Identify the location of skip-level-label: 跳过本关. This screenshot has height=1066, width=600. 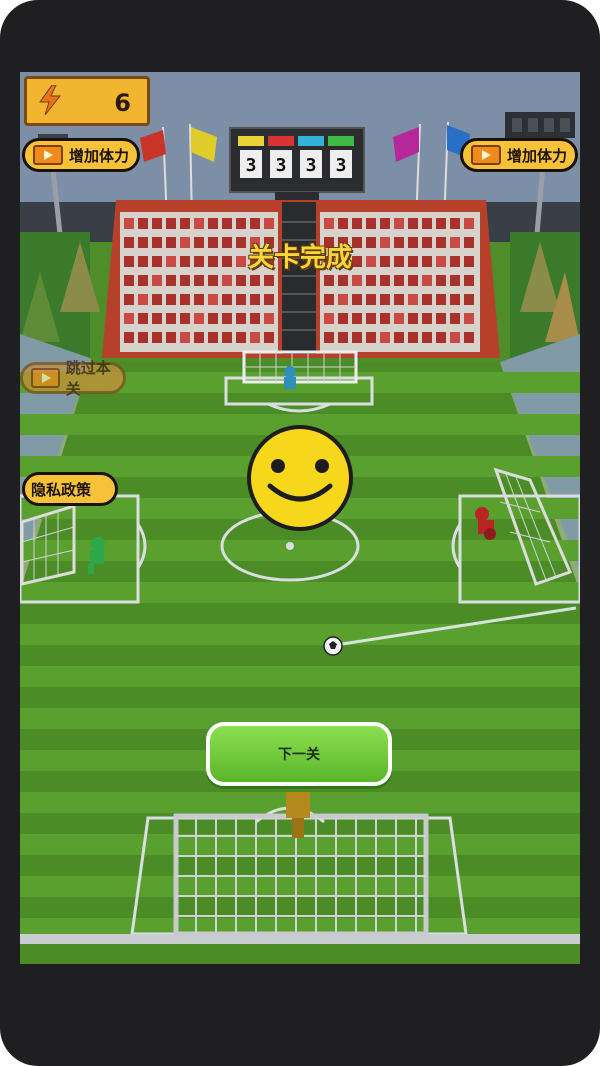
(88, 378).